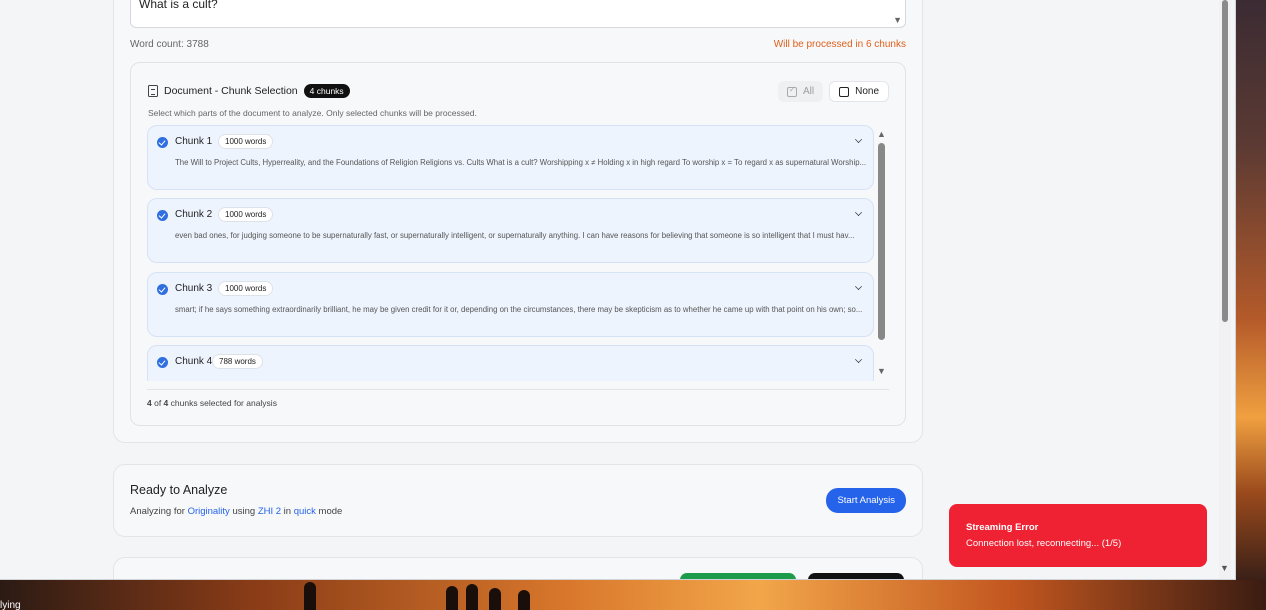 The width and height of the screenshot is (1266, 610). I want to click on of-text: of, so click(157, 403).